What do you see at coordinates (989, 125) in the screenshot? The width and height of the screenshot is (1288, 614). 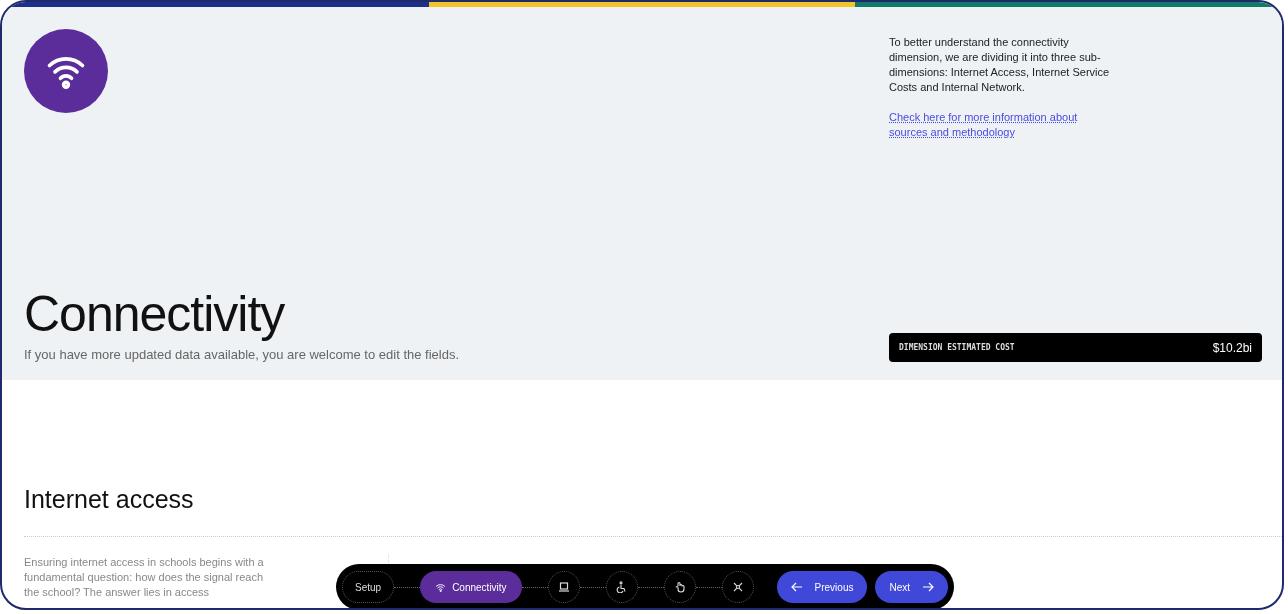 I see `methodology-link: Check here for more information about sources and methodology` at bounding box center [989, 125].